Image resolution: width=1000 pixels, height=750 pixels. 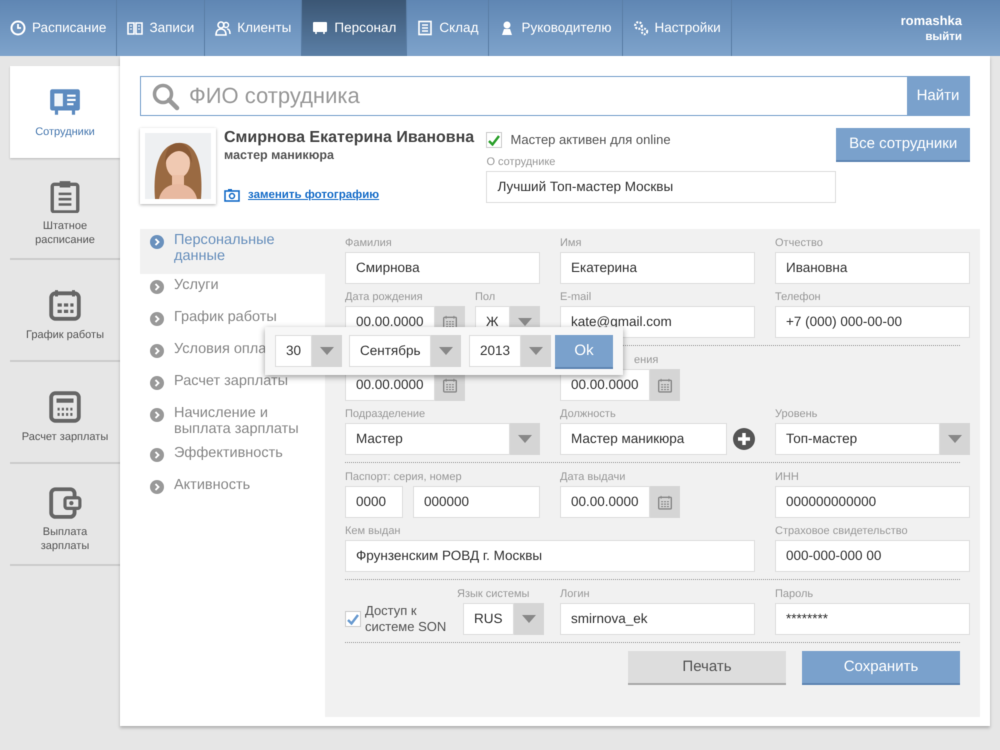 I want to click on input-field: Ивановна, so click(x=872, y=268).